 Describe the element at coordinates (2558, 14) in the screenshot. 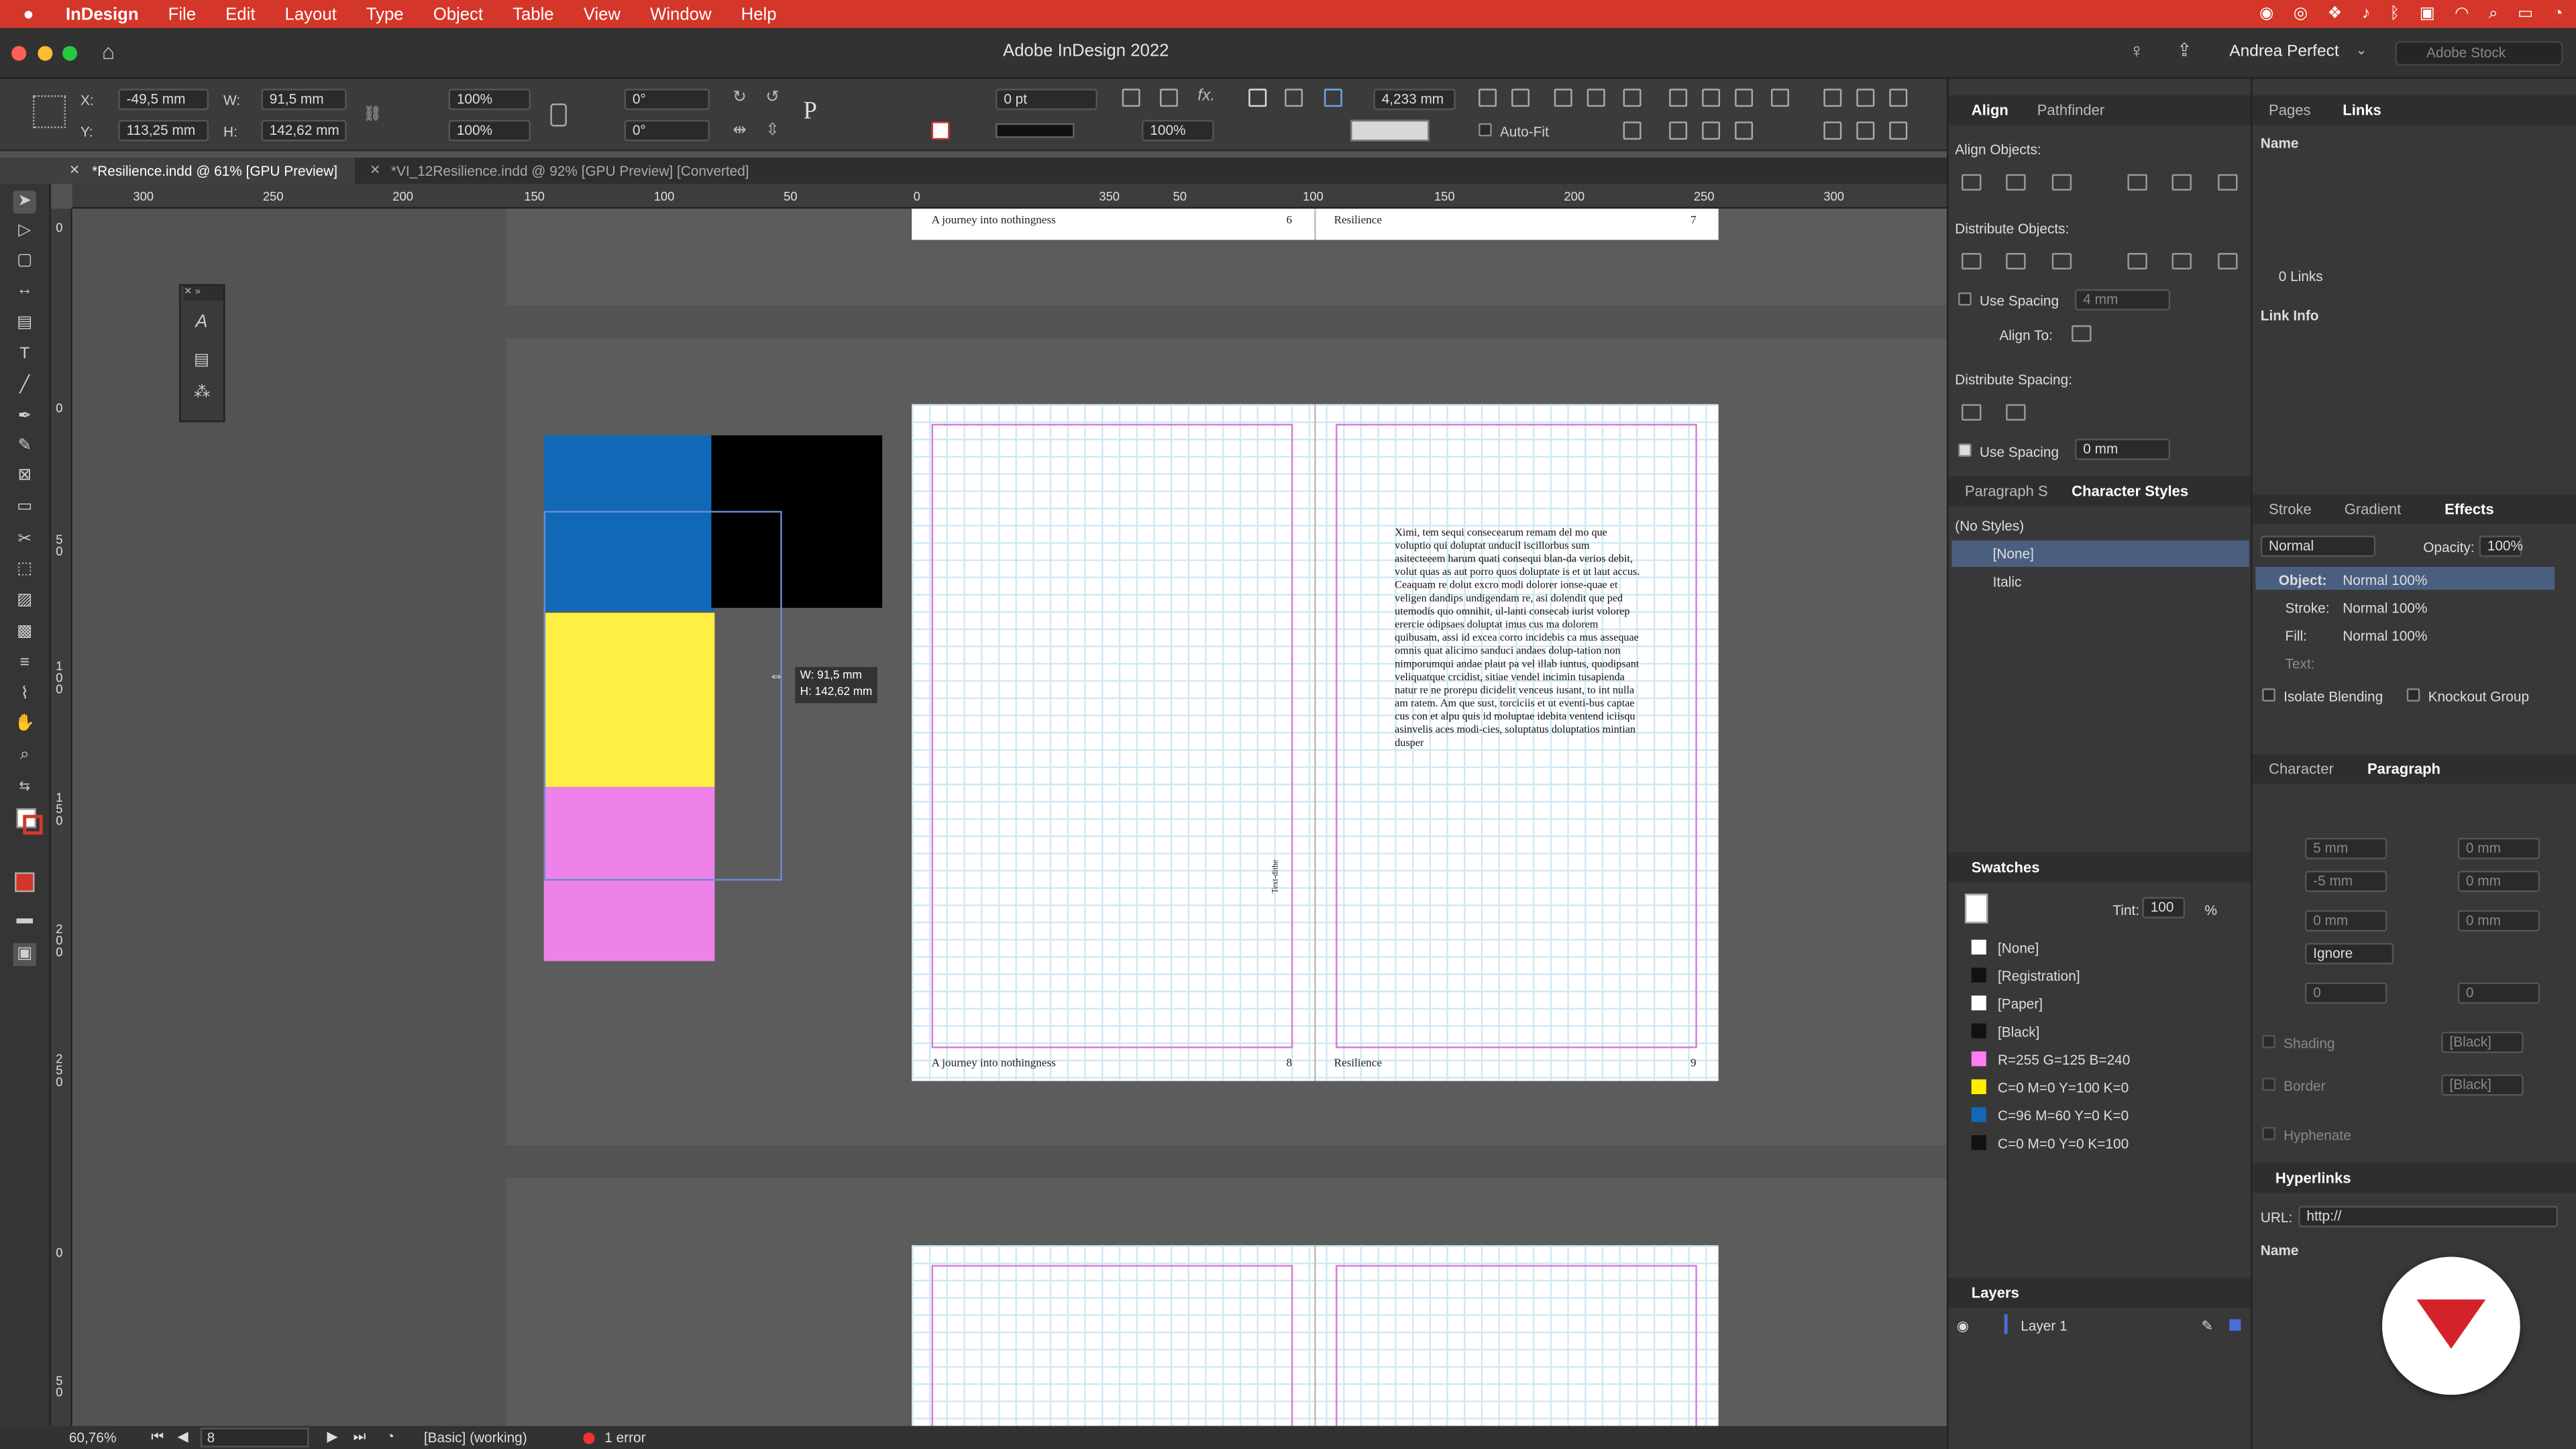

I see `clock-icon: ◔` at that location.